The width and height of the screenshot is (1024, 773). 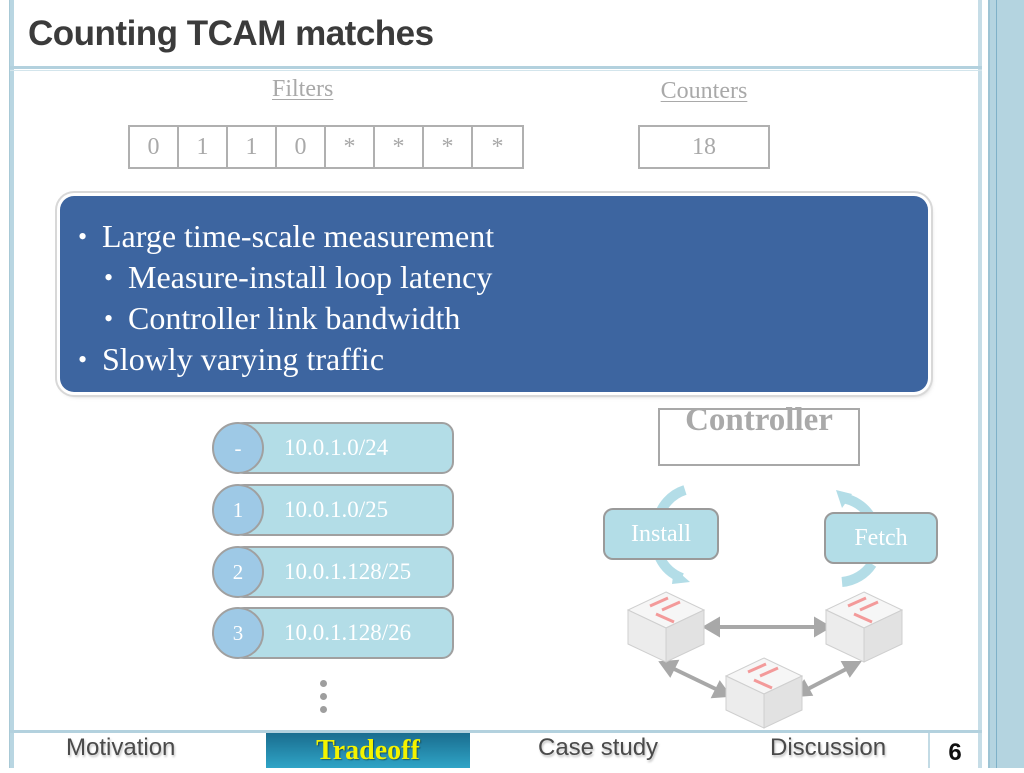 I want to click on title-divider, so click(x=496, y=67).